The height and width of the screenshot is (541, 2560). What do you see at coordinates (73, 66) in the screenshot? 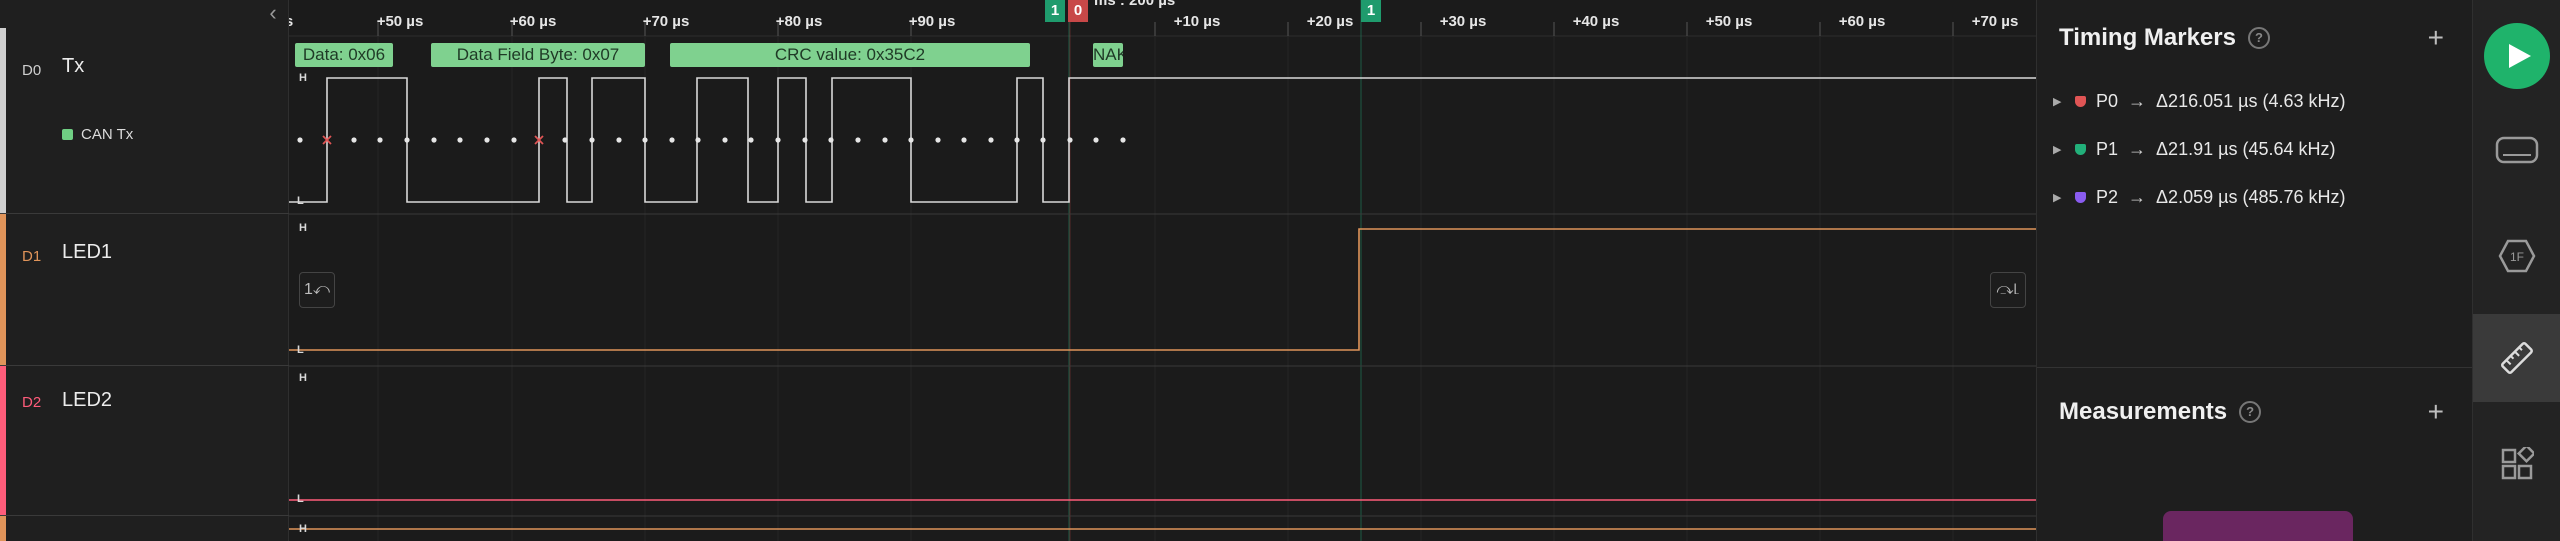
I see `channel-name: Tx` at bounding box center [73, 66].